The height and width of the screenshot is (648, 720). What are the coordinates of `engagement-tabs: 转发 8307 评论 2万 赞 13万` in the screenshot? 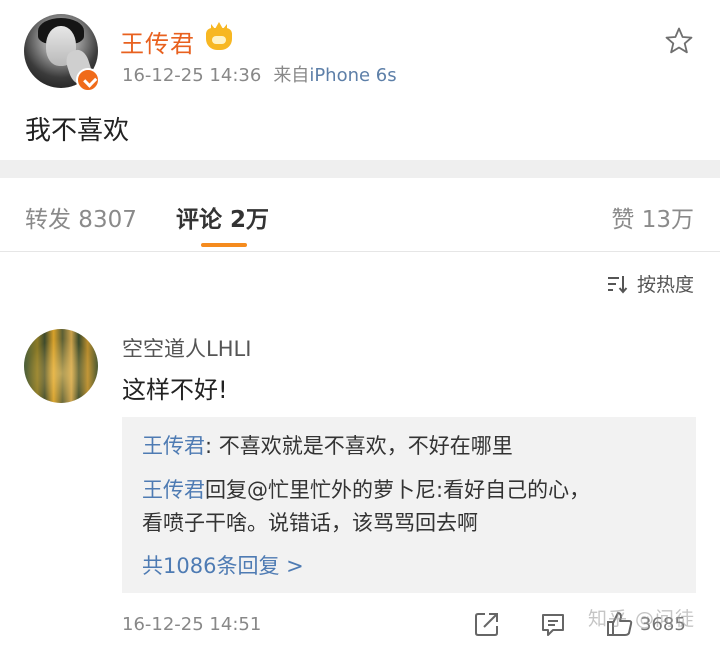 It's located at (360, 215).